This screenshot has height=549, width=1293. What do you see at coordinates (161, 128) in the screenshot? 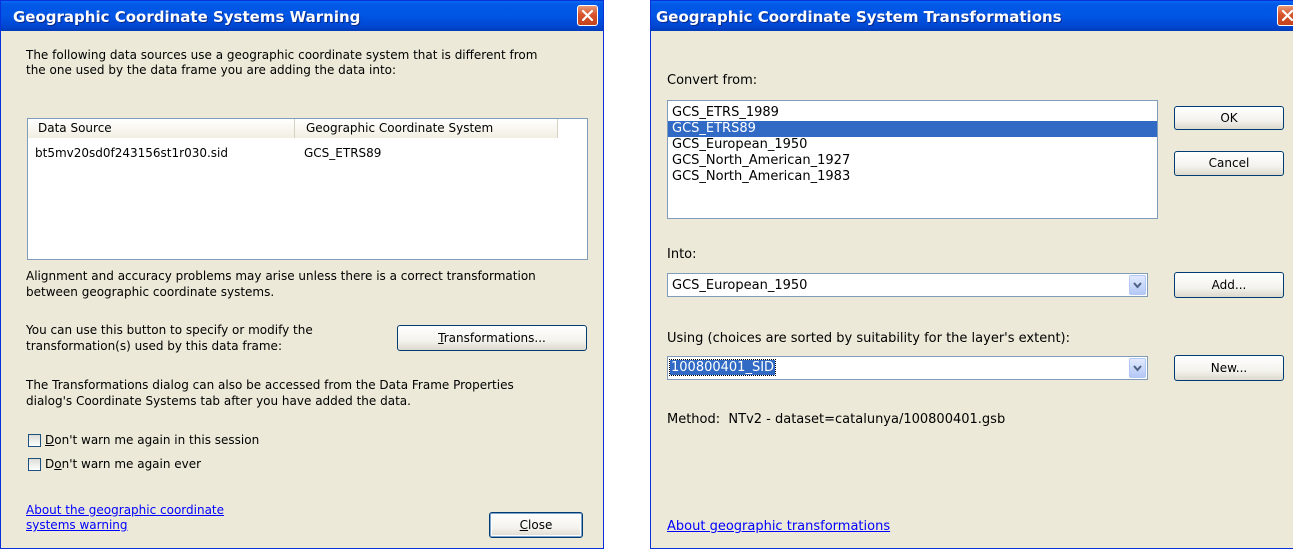
I see `column-header-data-source: Data Source` at bounding box center [161, 128].